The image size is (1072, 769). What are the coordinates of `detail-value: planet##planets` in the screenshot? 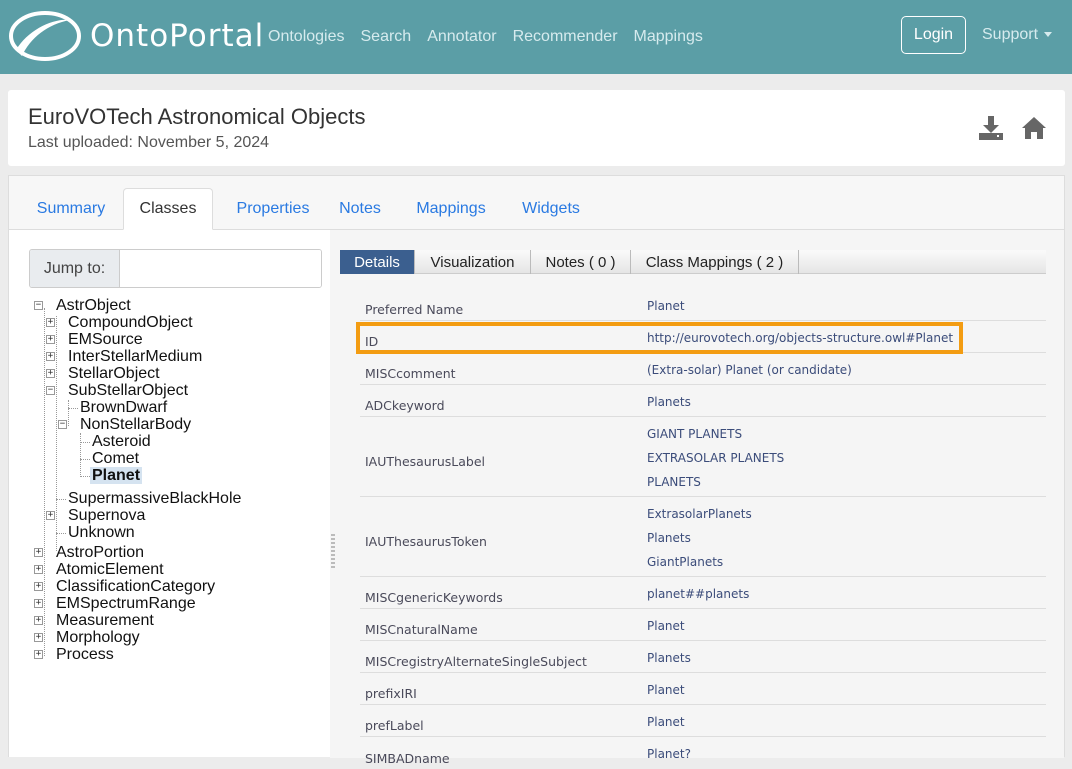 It's located at (698, 594).